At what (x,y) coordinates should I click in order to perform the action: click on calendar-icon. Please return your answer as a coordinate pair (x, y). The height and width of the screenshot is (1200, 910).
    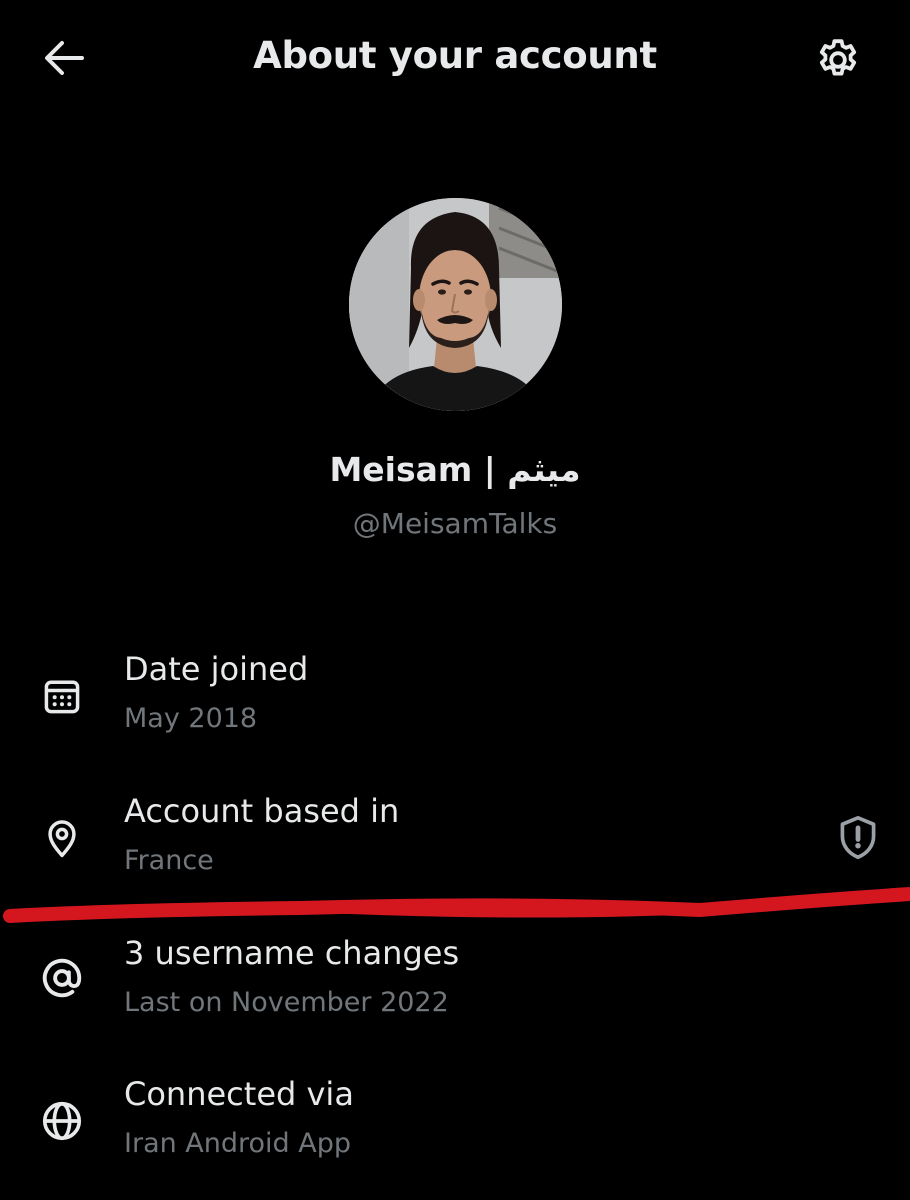
    Looking at the image, I should click on (62, 696).